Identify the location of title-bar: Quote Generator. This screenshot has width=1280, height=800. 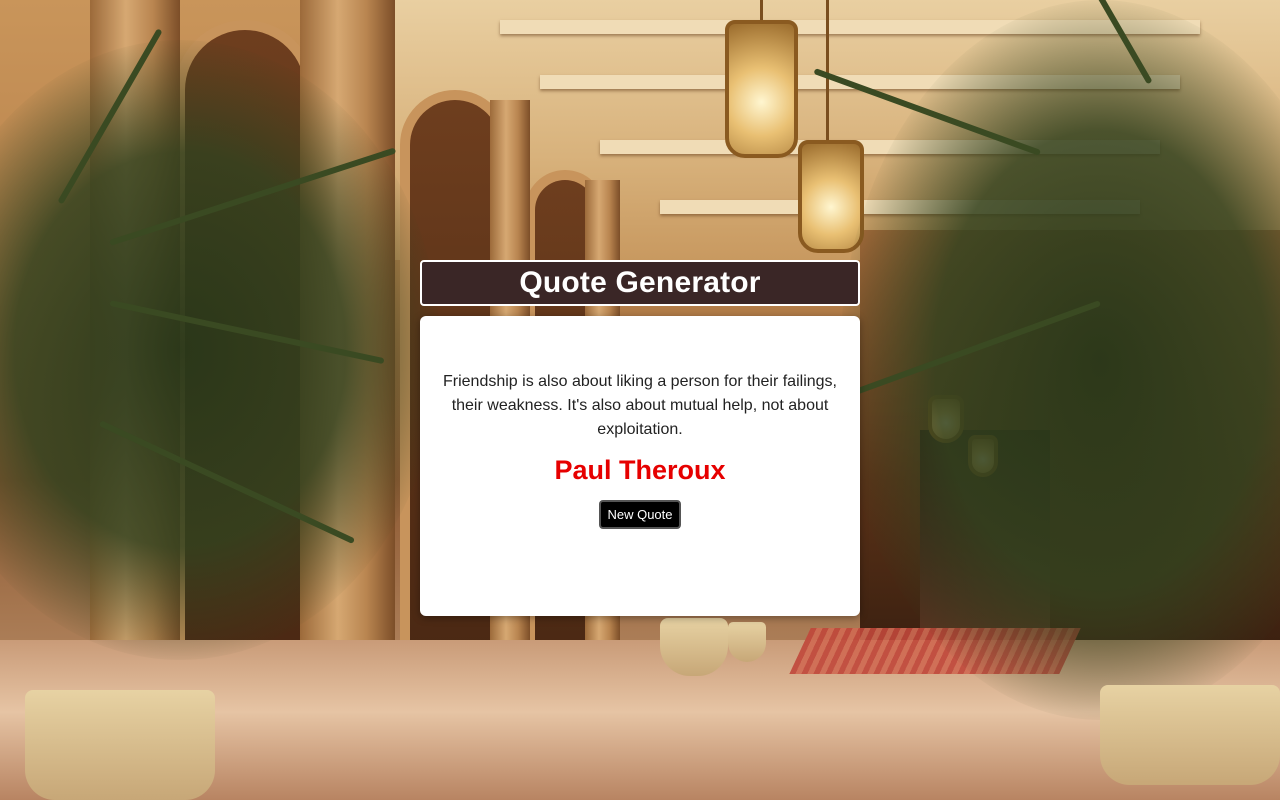
(640, 283).